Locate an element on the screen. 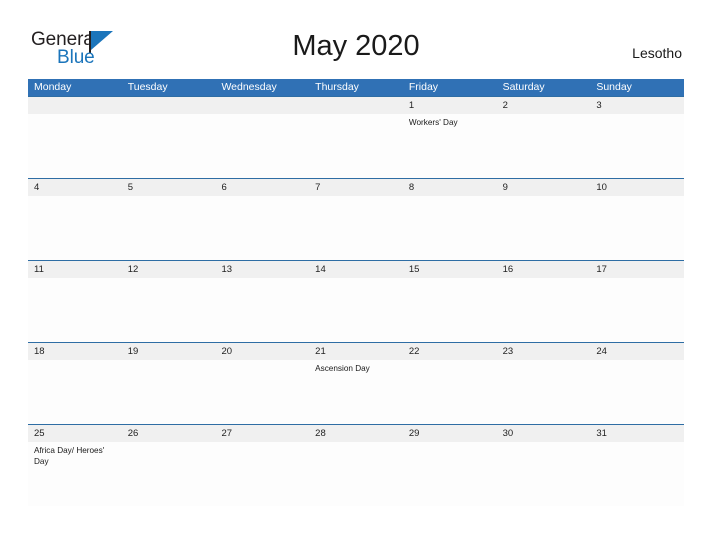 The width and height of the screenshot is (712, 550). date-number: 18 is located at coordinates (75, 351).